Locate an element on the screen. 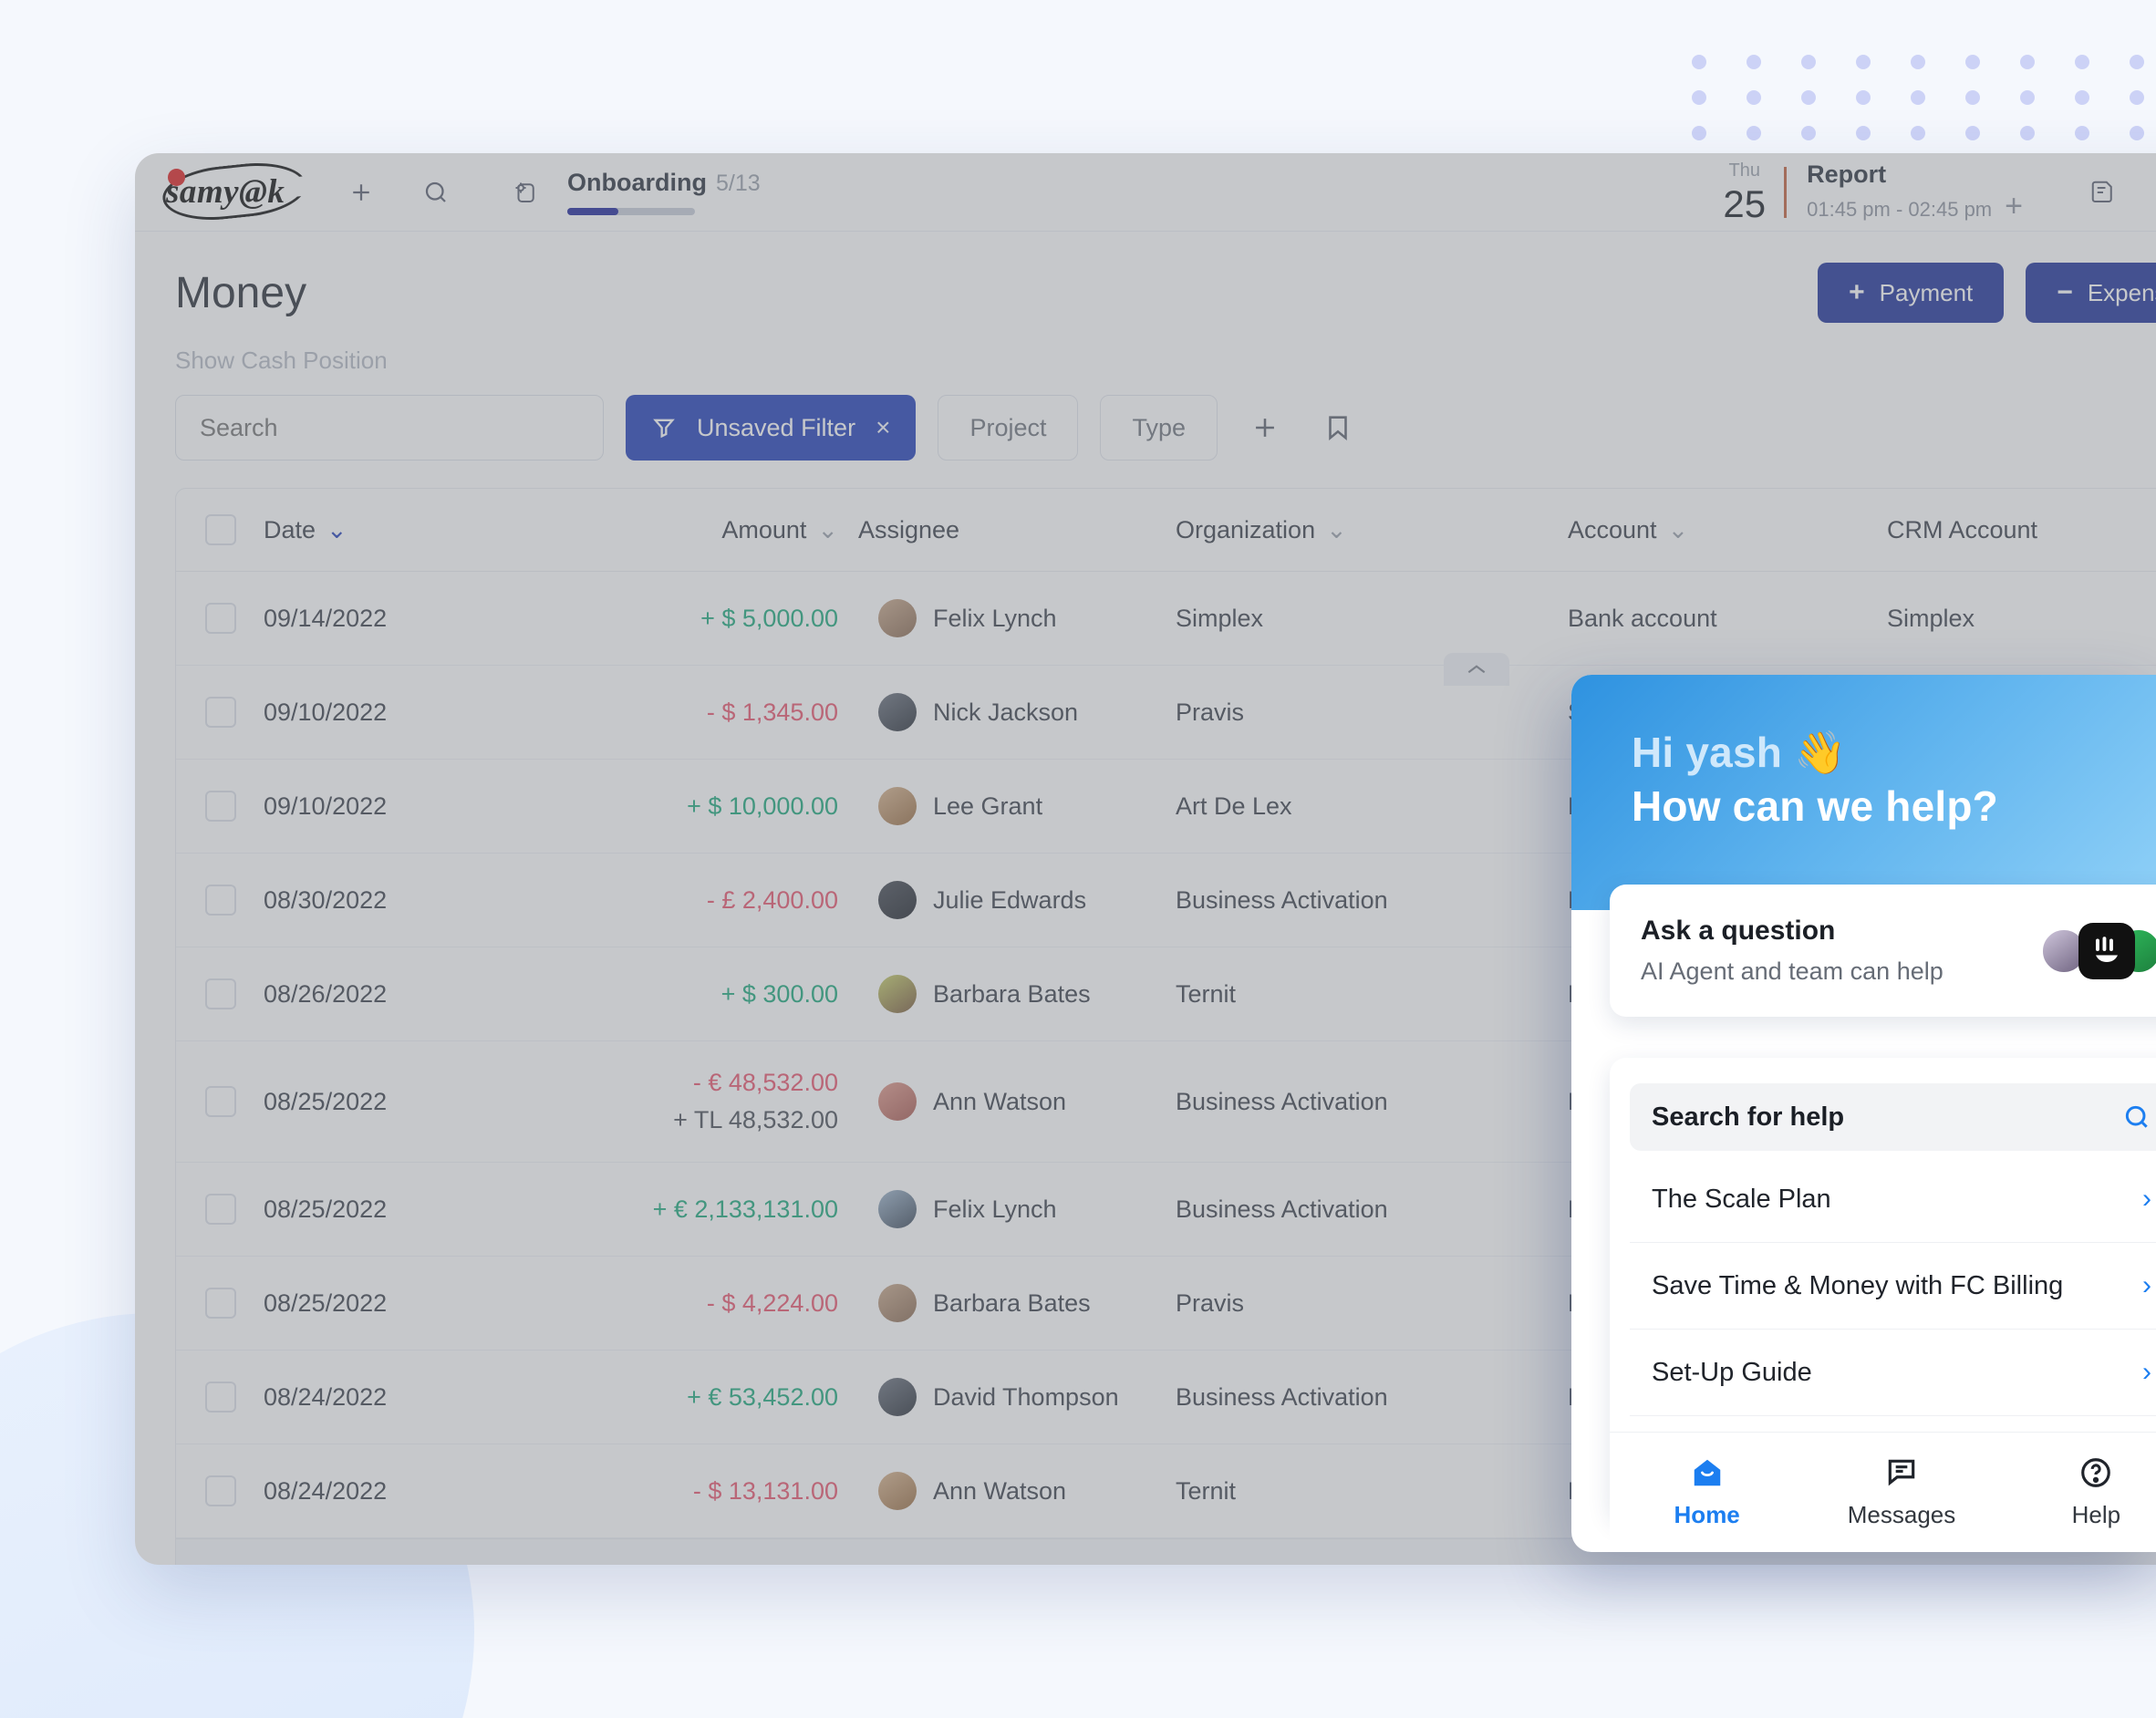  onboarding-icon is located at coordinates (525, 193).